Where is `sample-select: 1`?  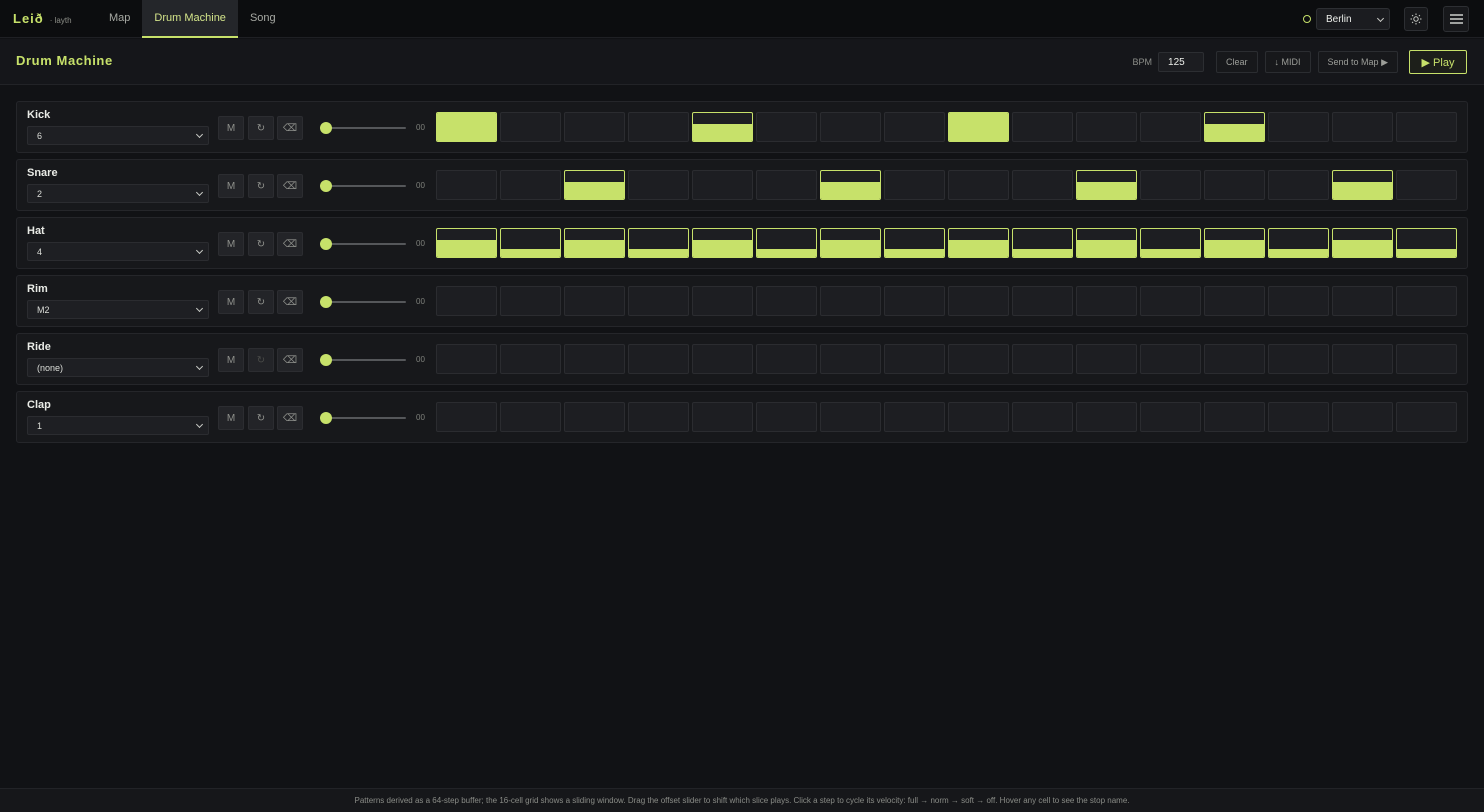 sample-select: 1 is located at coordinates (118, 425).